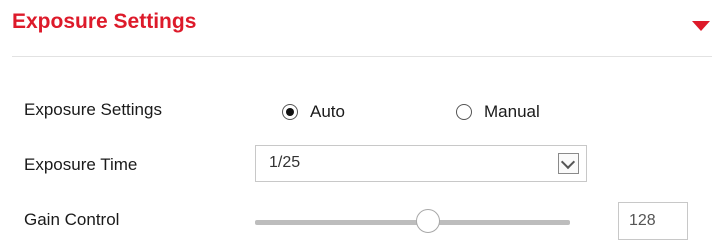  Describe the element at coordinates (653, 221) in the screenshot. I see `gain-value-input` at that location.